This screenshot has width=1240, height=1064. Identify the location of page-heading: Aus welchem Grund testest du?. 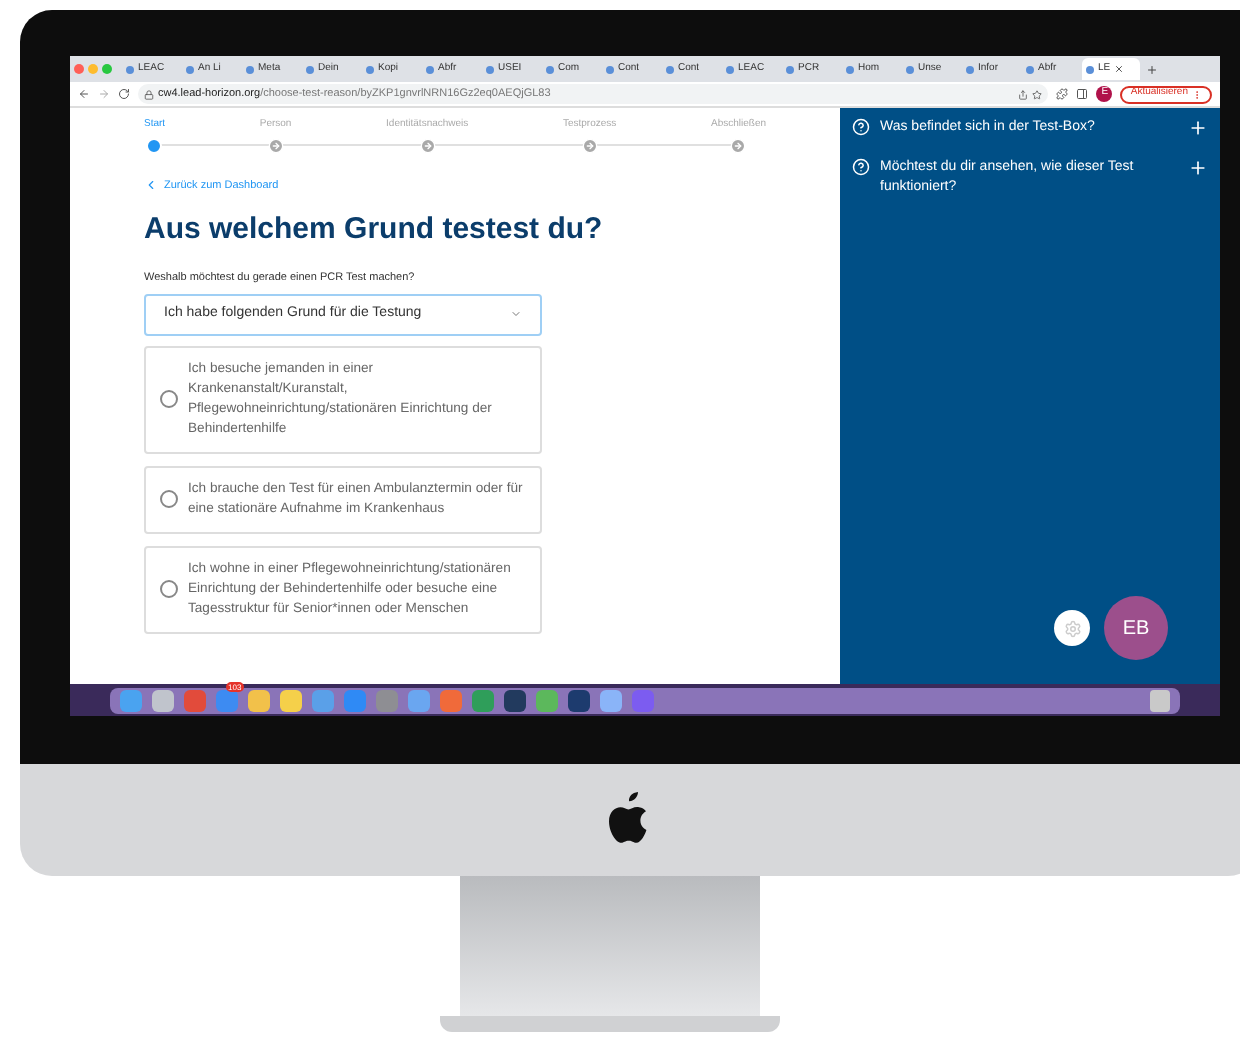
(374, 230).